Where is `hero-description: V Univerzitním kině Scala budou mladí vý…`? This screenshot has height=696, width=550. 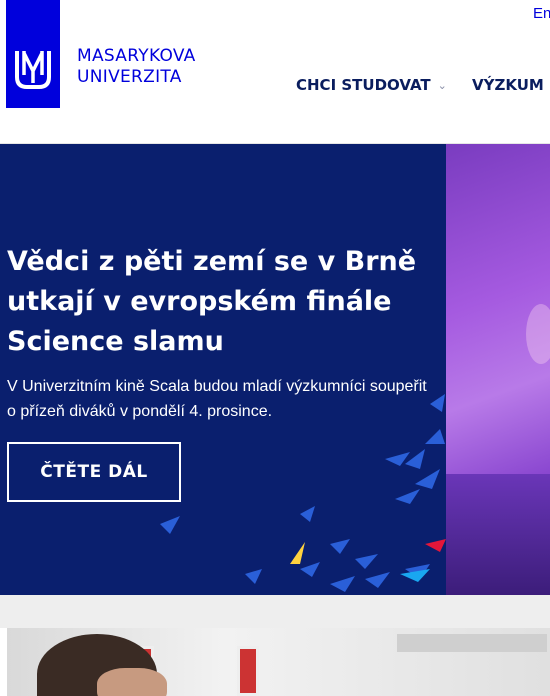
hero-description: V Univerzitním kině Scala budou mladí vý… is located at coordinates (217, 399).